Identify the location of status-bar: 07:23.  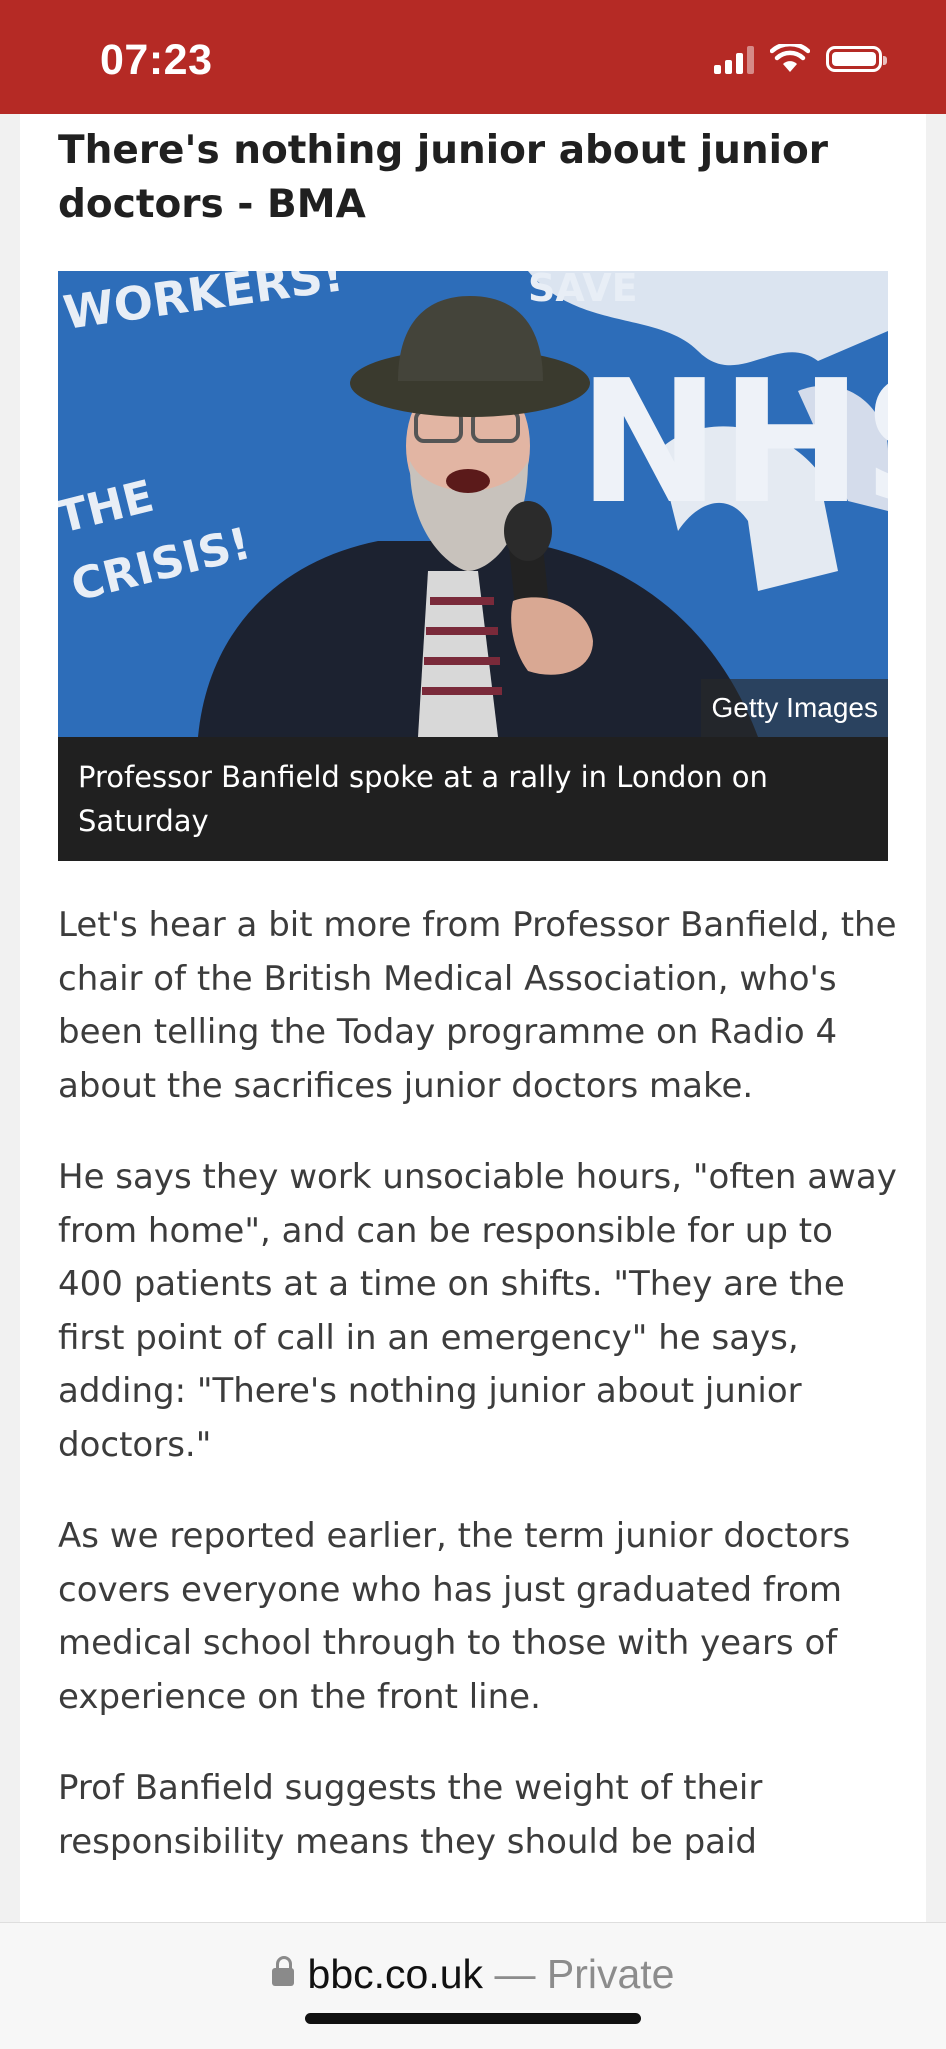
(473, 57).